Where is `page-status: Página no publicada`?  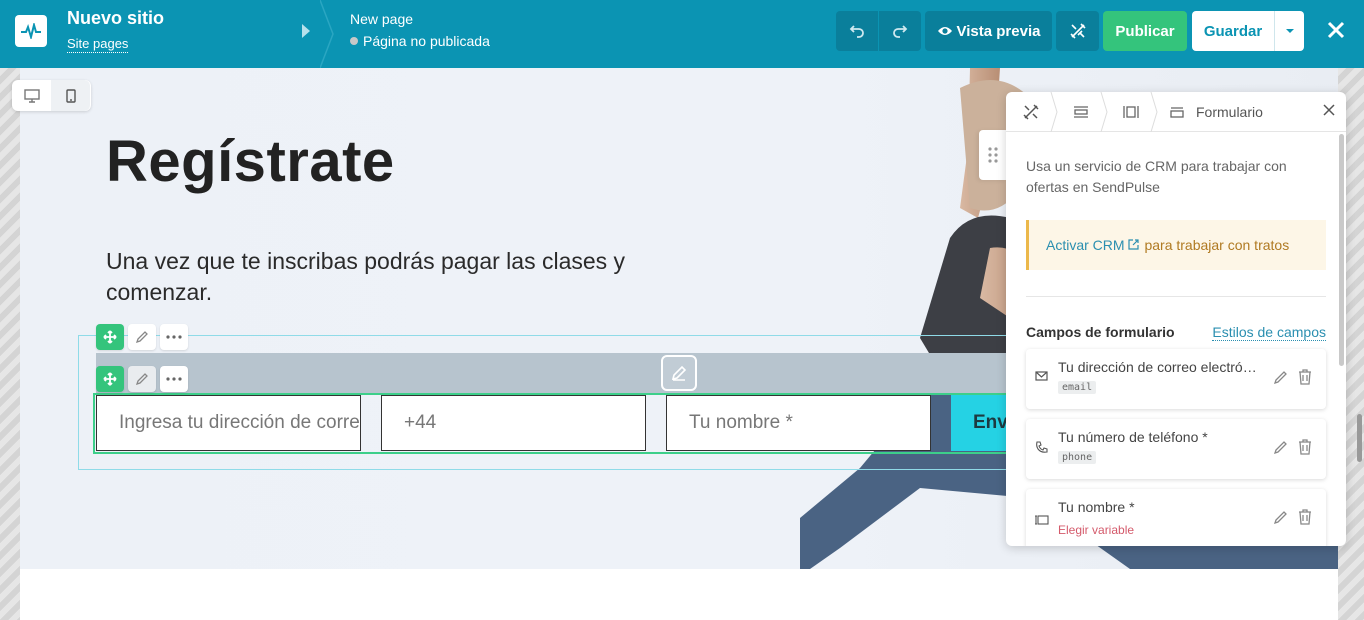
page-status: Página no publicada is located at coordinates (420, 41).